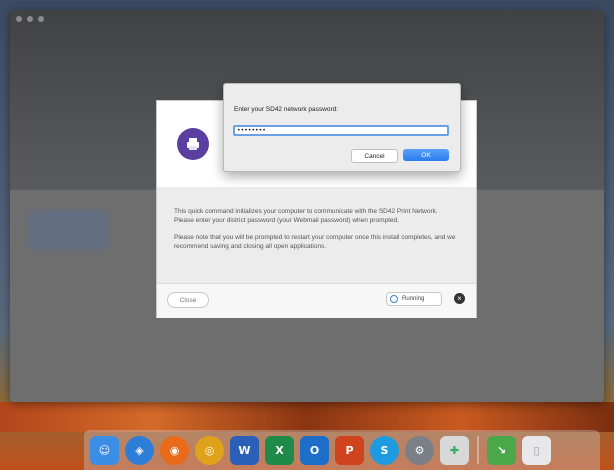  What do you see at coordinates (286, 109) in the screenshot?
I see `dialog-prompt: Enter your SD42 network password:` at bounding box center [286, 109].